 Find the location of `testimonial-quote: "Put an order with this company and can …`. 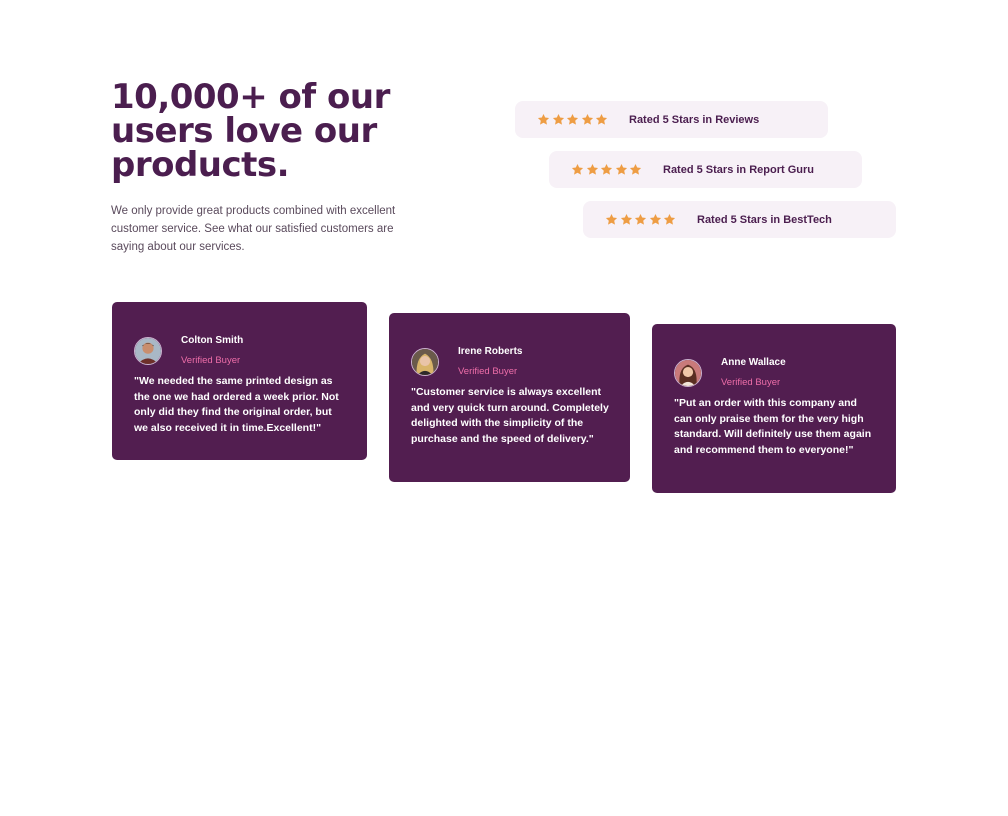

testimonial-quote: "Put an order with this company and can … is located at coordinates (773, 426).